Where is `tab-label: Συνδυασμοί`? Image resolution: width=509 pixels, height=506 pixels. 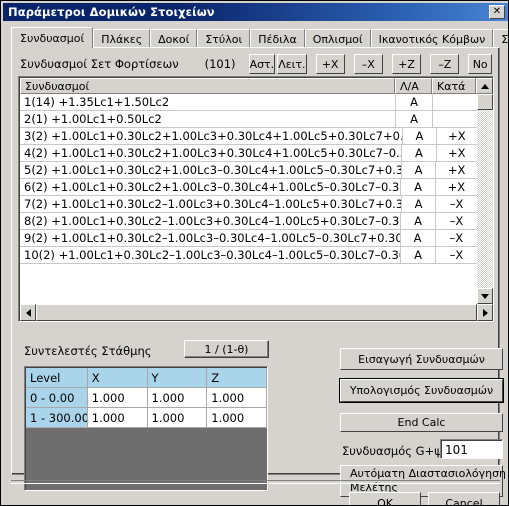 tab-label: Συνδυασμοί is located at coordinates (52, 38).